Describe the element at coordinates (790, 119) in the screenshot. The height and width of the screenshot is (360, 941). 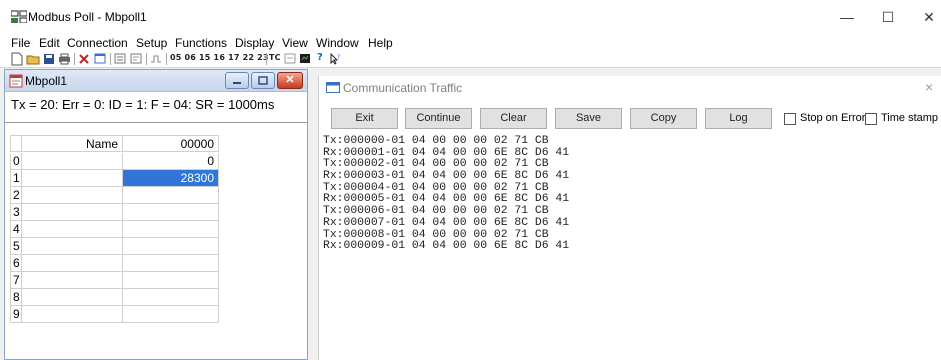
I see `stop-on-error-checkbox` at that location.